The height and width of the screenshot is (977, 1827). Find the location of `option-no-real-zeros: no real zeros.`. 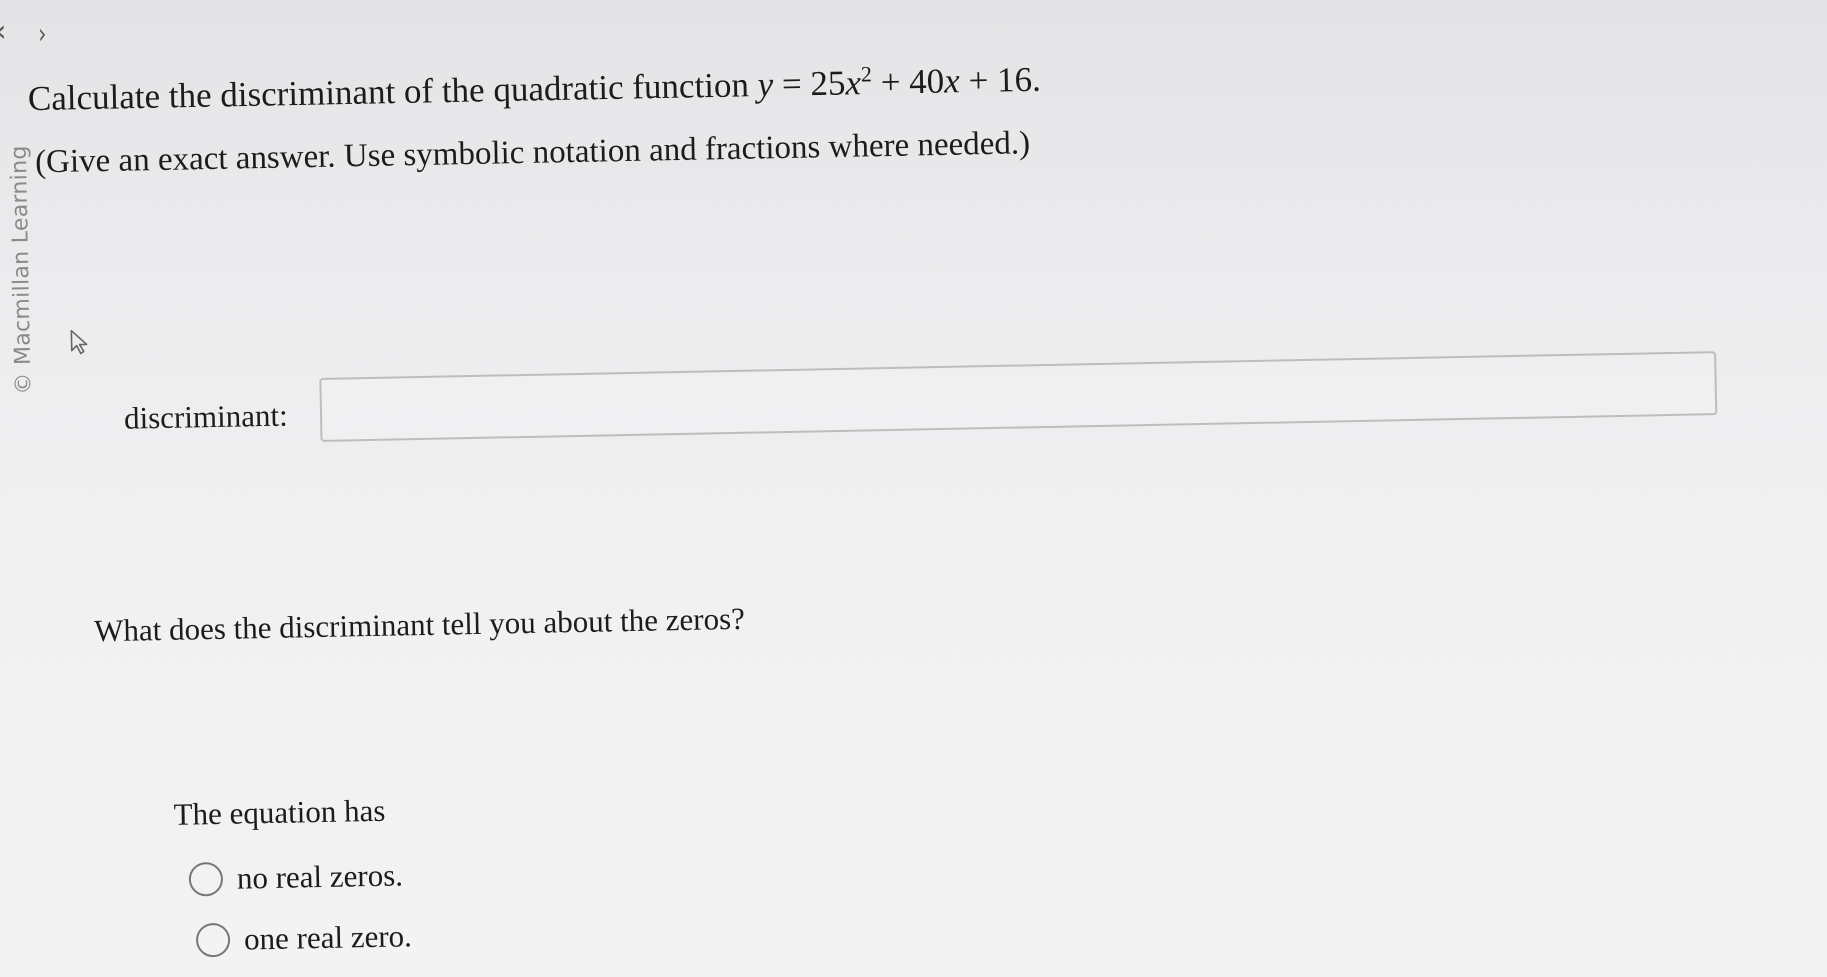

option-no-real-zeros: no real zeros. is located at coordinates (296, 877).